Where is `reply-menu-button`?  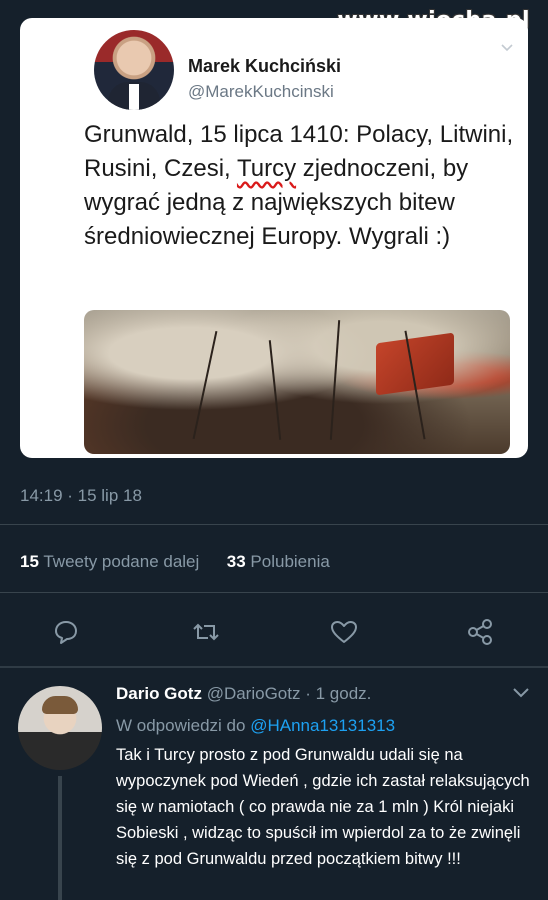
reply-menu-button is located at coordinates (521, 695).